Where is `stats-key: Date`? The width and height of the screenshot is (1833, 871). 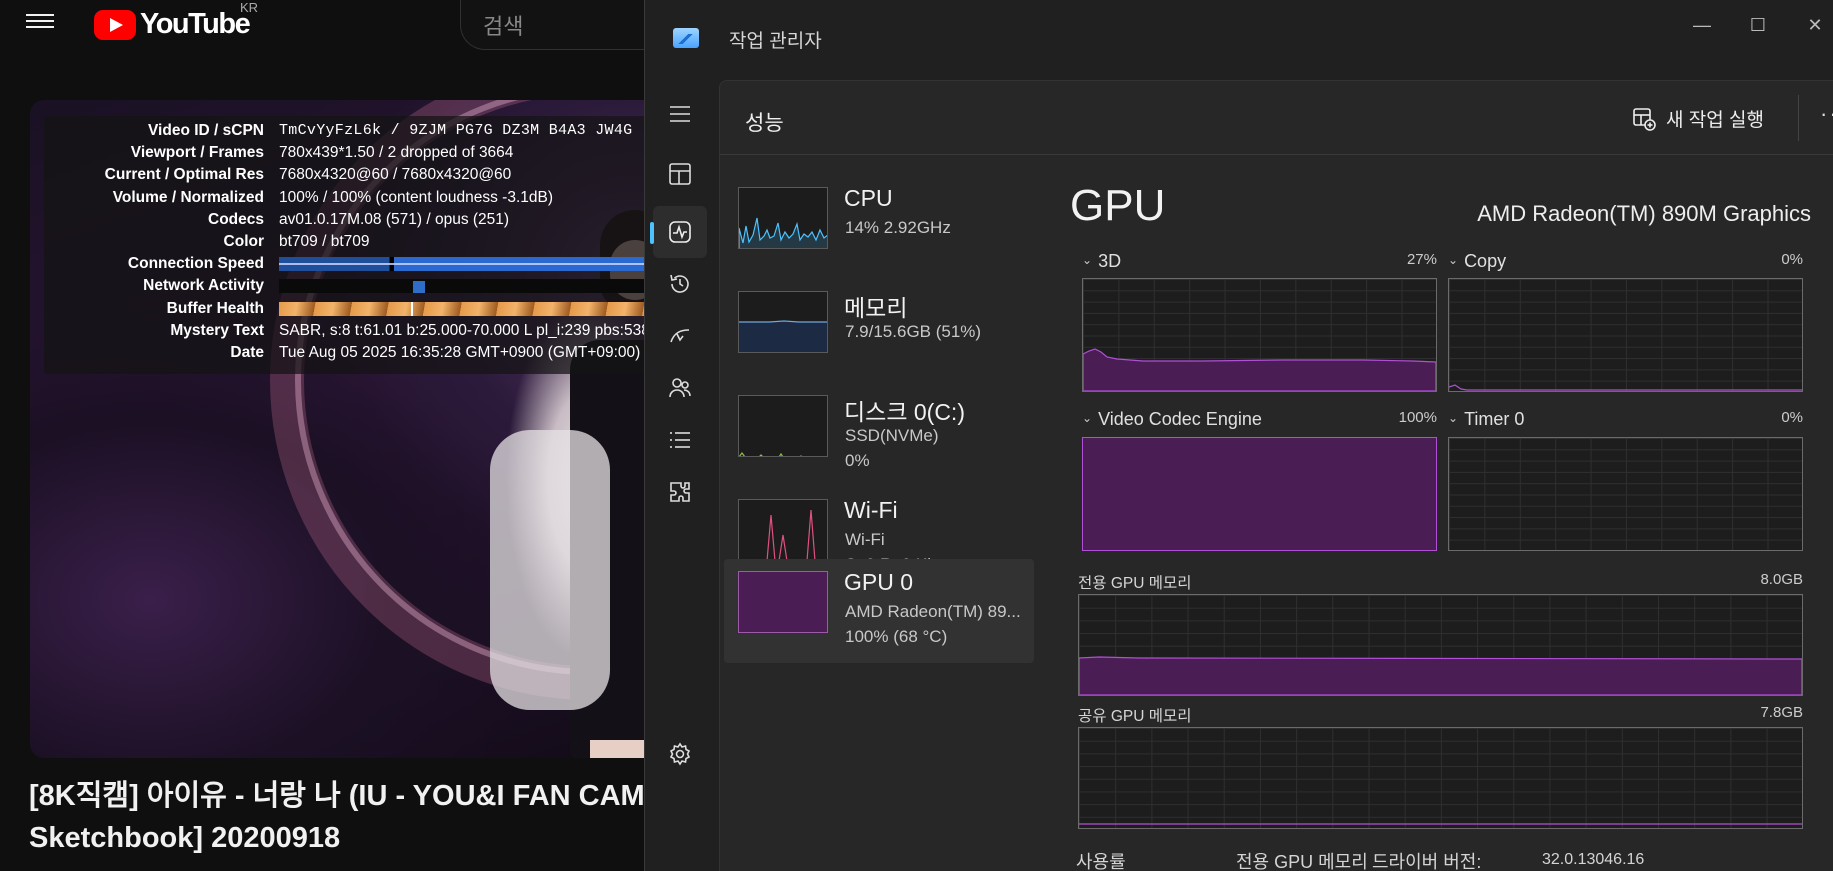 stats-key: Date is located at coordinates (247, 352).